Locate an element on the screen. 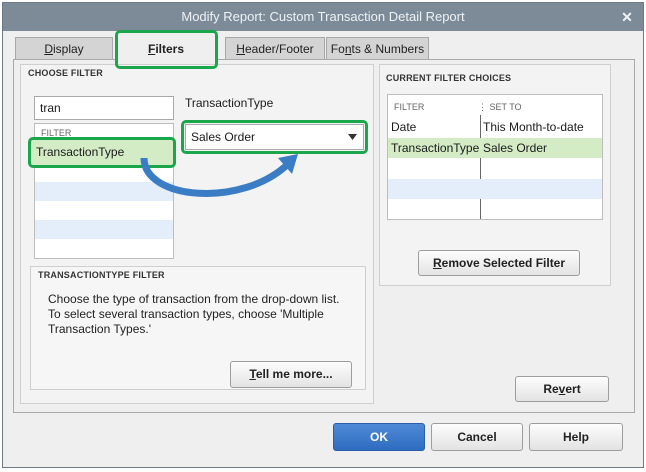  tab-fonts-numbers: Fonts & Numbers is located at coordinates (377, 48).